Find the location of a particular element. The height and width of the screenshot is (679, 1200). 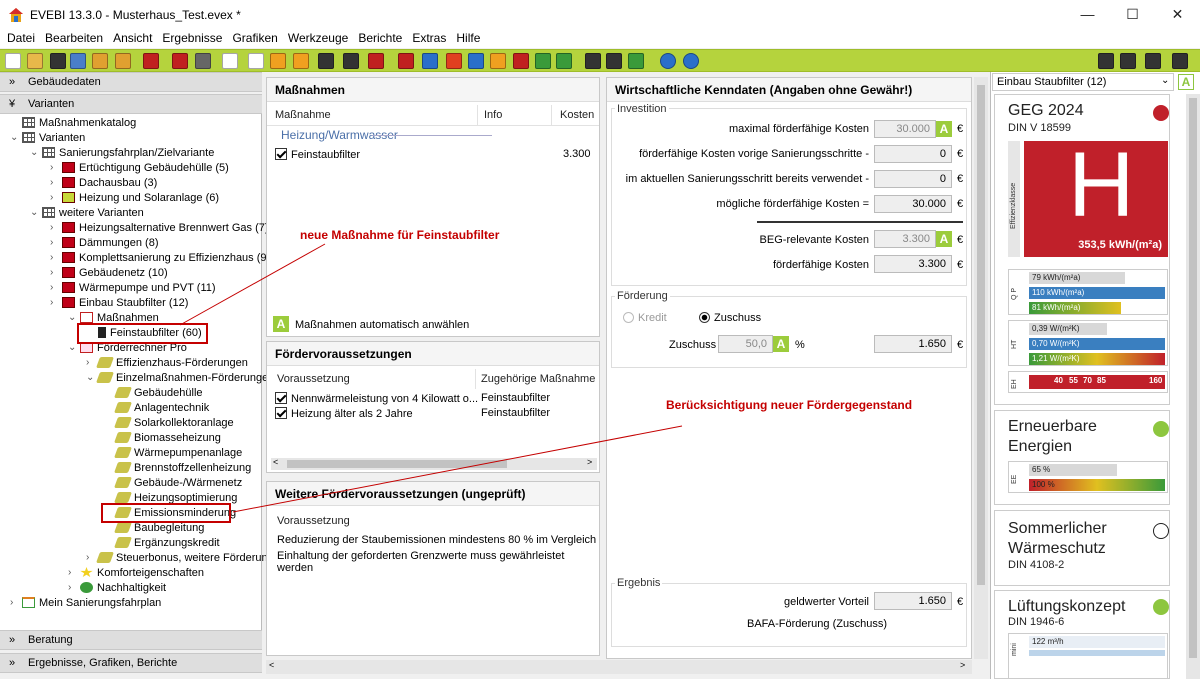

menu-bearbeiten: Bearbeiten is located at coordinates (70, 37).